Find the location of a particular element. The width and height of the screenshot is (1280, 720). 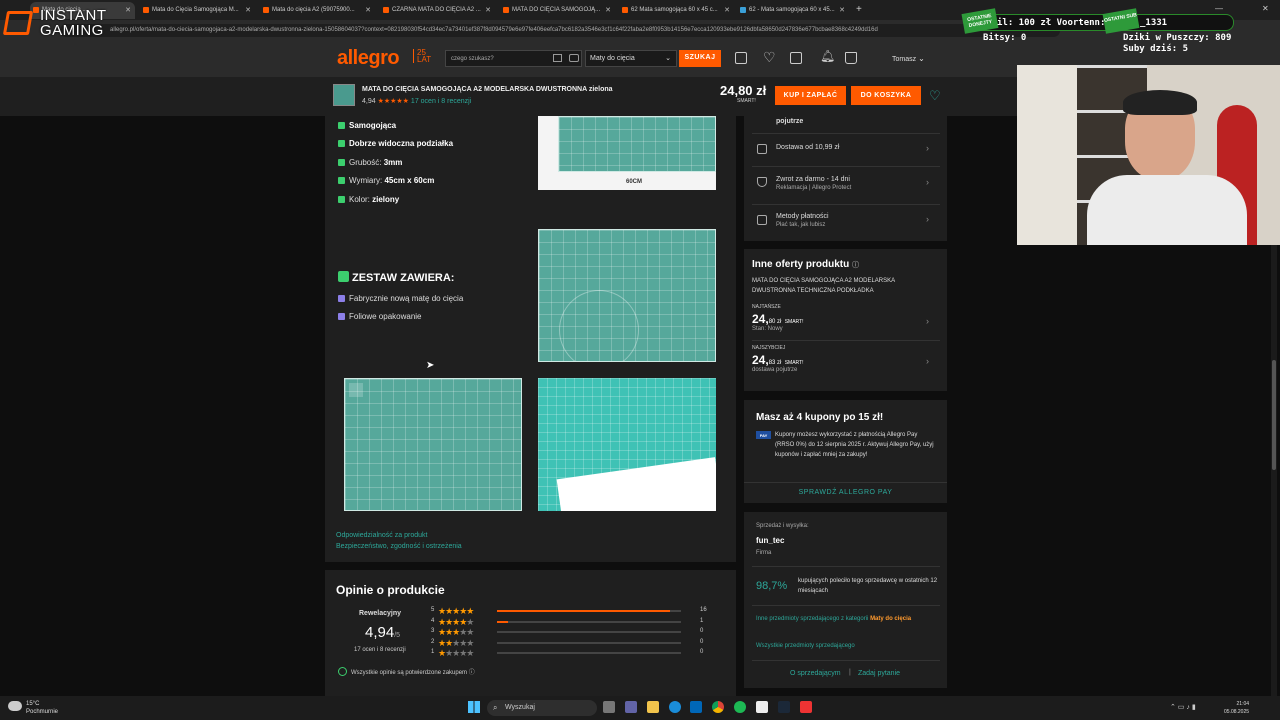

weather-widget: 15°C Pochmurnie is located at coordinates (42, 708).